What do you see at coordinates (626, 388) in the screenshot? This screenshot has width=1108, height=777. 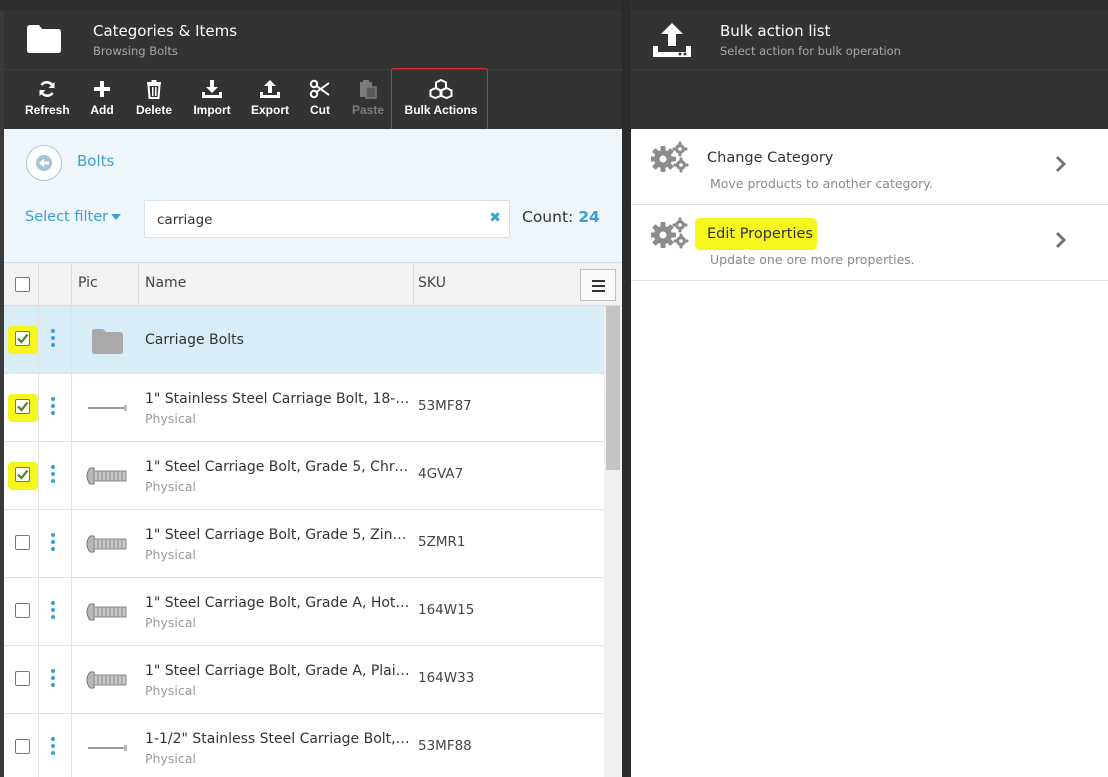 I see `blade-divider` at bounding box center [626, 388].